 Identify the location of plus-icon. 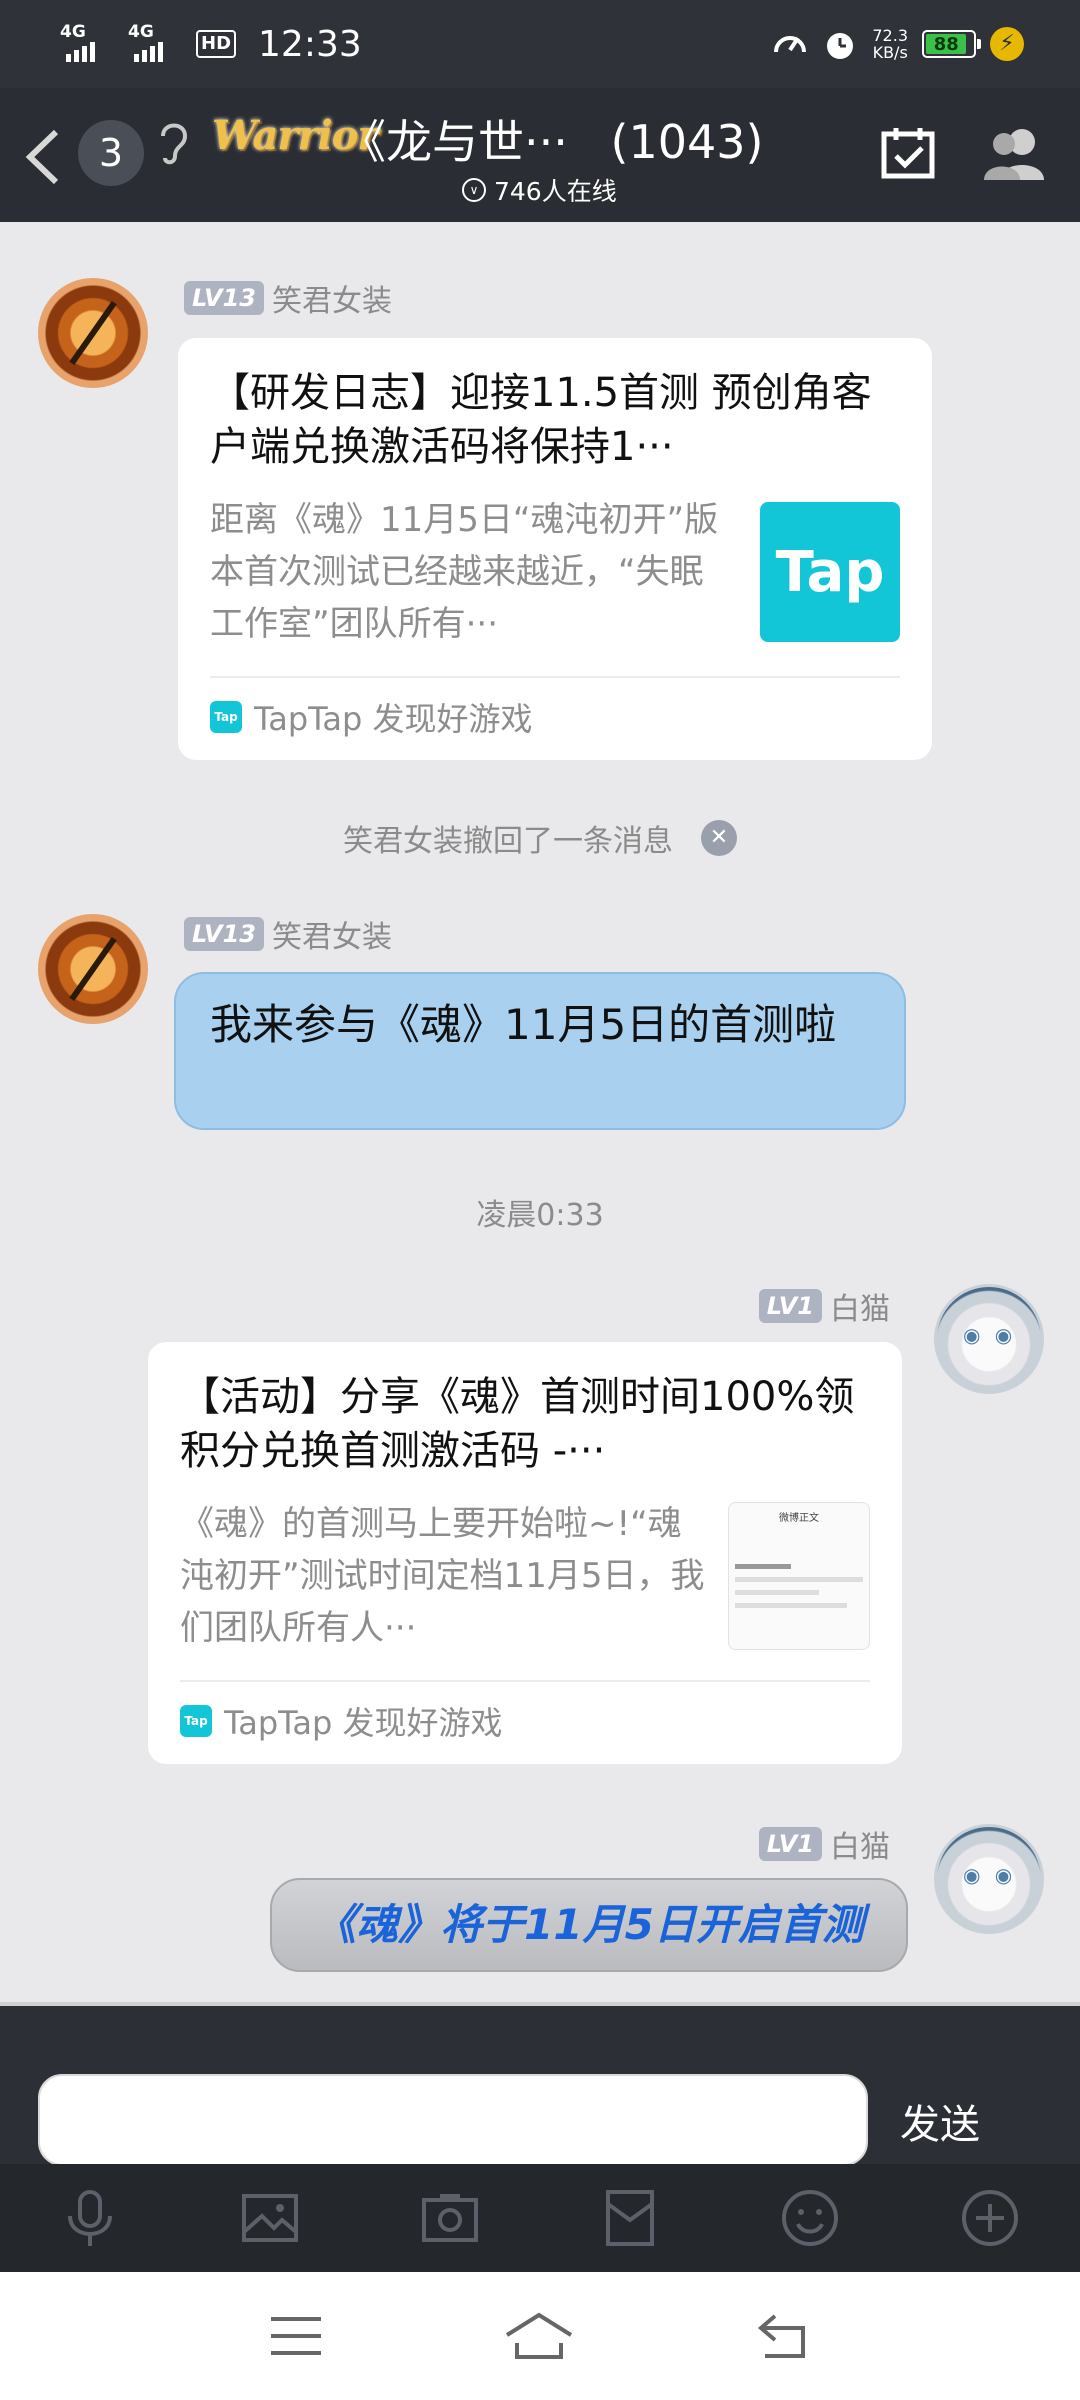
(990, 2218).